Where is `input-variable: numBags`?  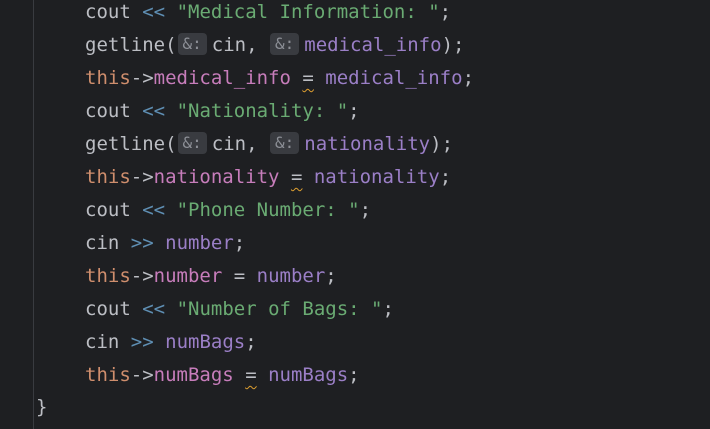
input-variable: numBags is located at coordinates (205, 342).